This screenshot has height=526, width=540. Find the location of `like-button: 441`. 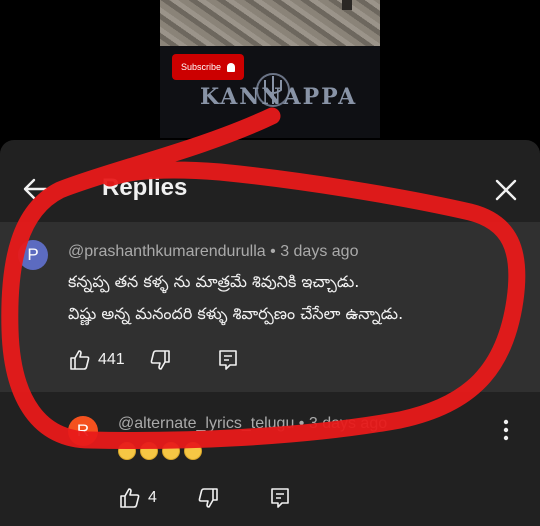

like-button: 441 is located at coordinates (96, 360).